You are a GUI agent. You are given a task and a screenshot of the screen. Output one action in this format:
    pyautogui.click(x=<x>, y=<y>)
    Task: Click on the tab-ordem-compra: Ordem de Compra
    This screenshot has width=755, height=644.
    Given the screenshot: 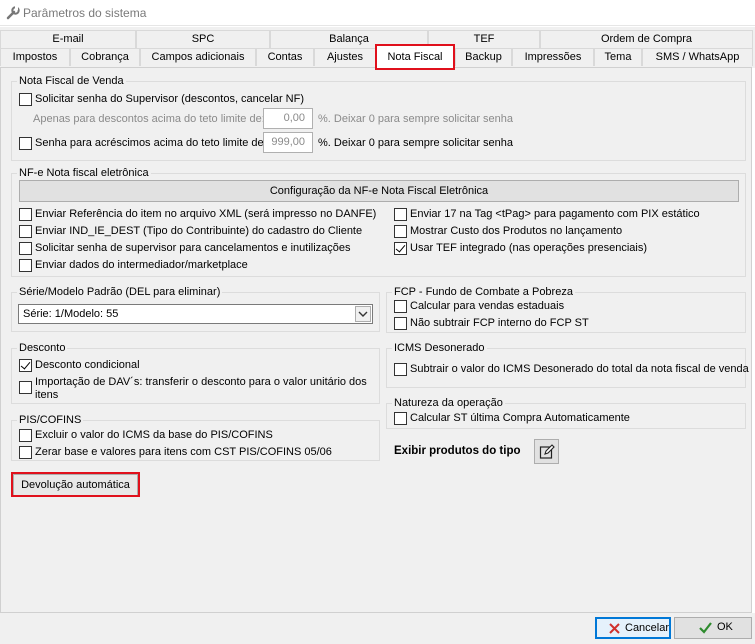 What is the action you would take?
    pyautogui.click(x=646, y=39)
    